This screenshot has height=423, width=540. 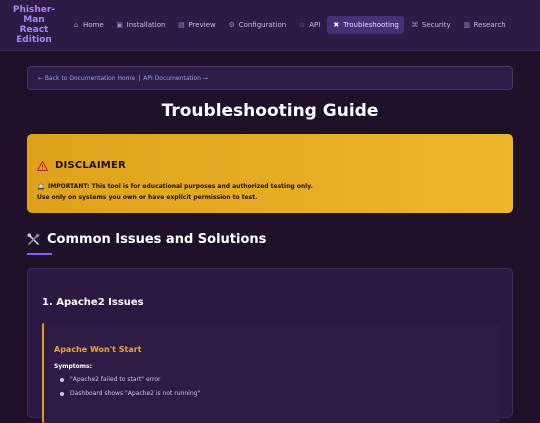 I want to click on nav-item-installation: ▣ Installation, so click(x=141, y=25).